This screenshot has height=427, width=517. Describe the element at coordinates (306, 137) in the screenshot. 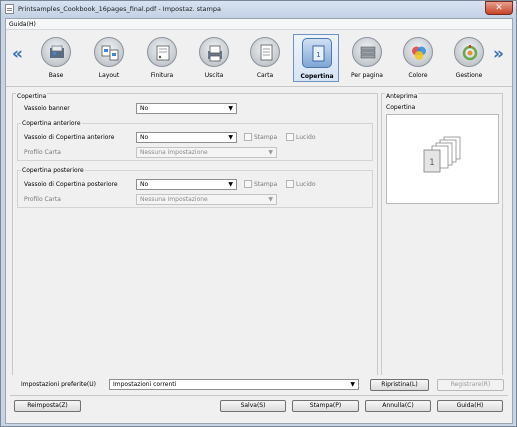

I see `front-glossy-label: Lucido` at that location.